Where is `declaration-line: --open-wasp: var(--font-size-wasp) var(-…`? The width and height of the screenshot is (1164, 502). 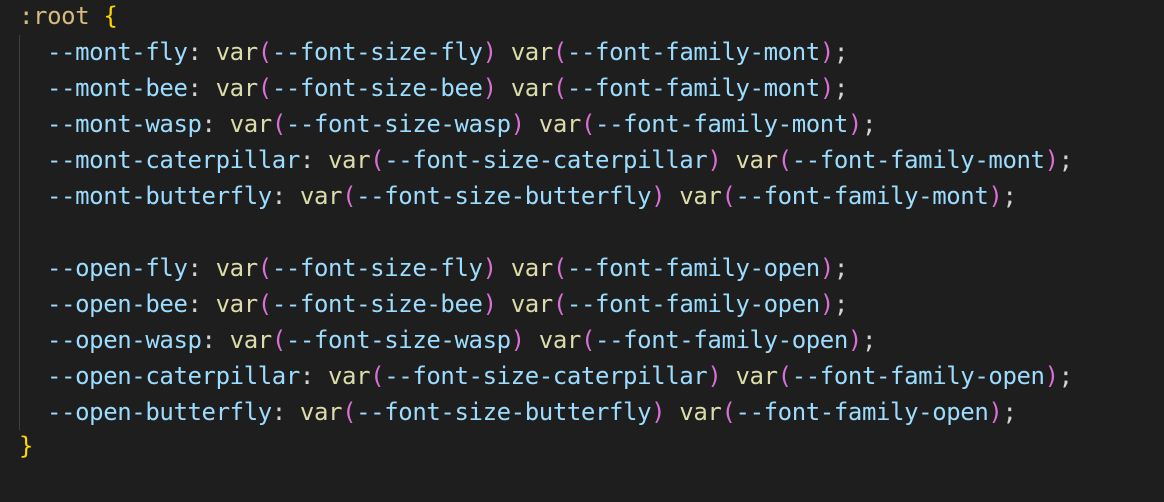
declaration-line: --open-wasp: var(--font-size-wasp) var(-… is located at coordinates (461, 340).